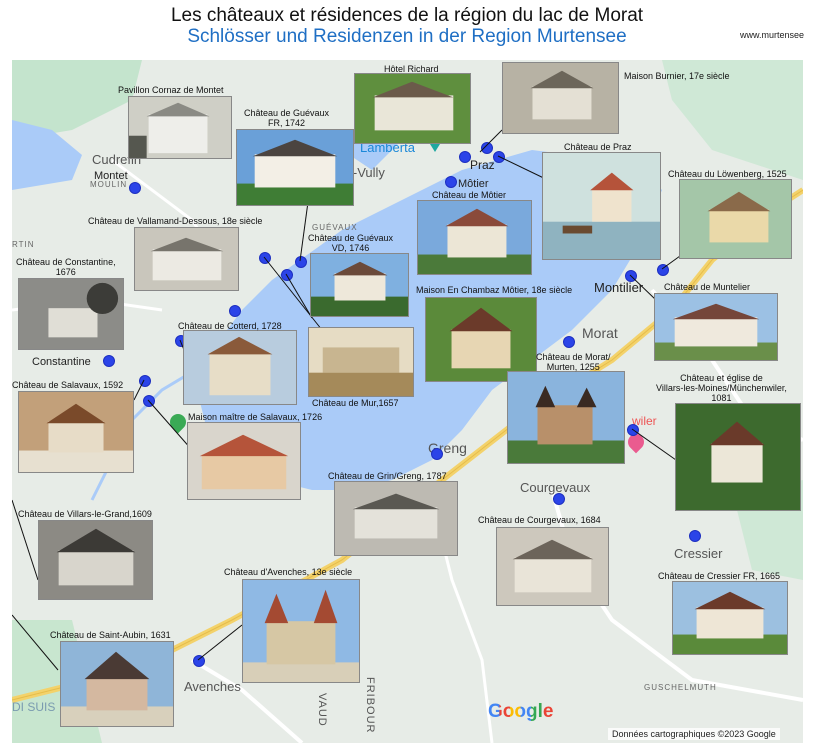 The width and height of the screenshot is (814, 753). What do you see at coordinates (482, 165) in the screenshot?
I see `place-praz: Praz` at bounding box center [482, 165].